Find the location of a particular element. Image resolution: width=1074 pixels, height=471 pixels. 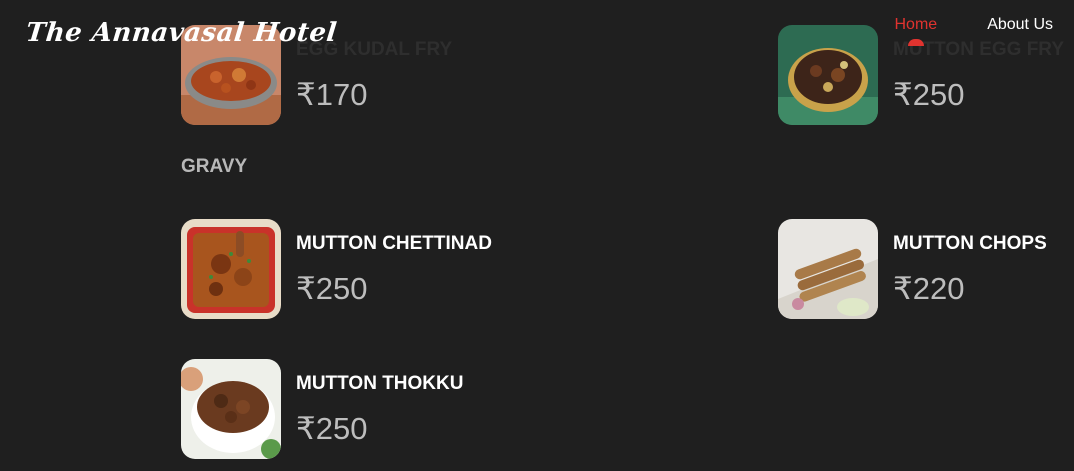

active-nav-indicator is located at coordinates (915, 42).